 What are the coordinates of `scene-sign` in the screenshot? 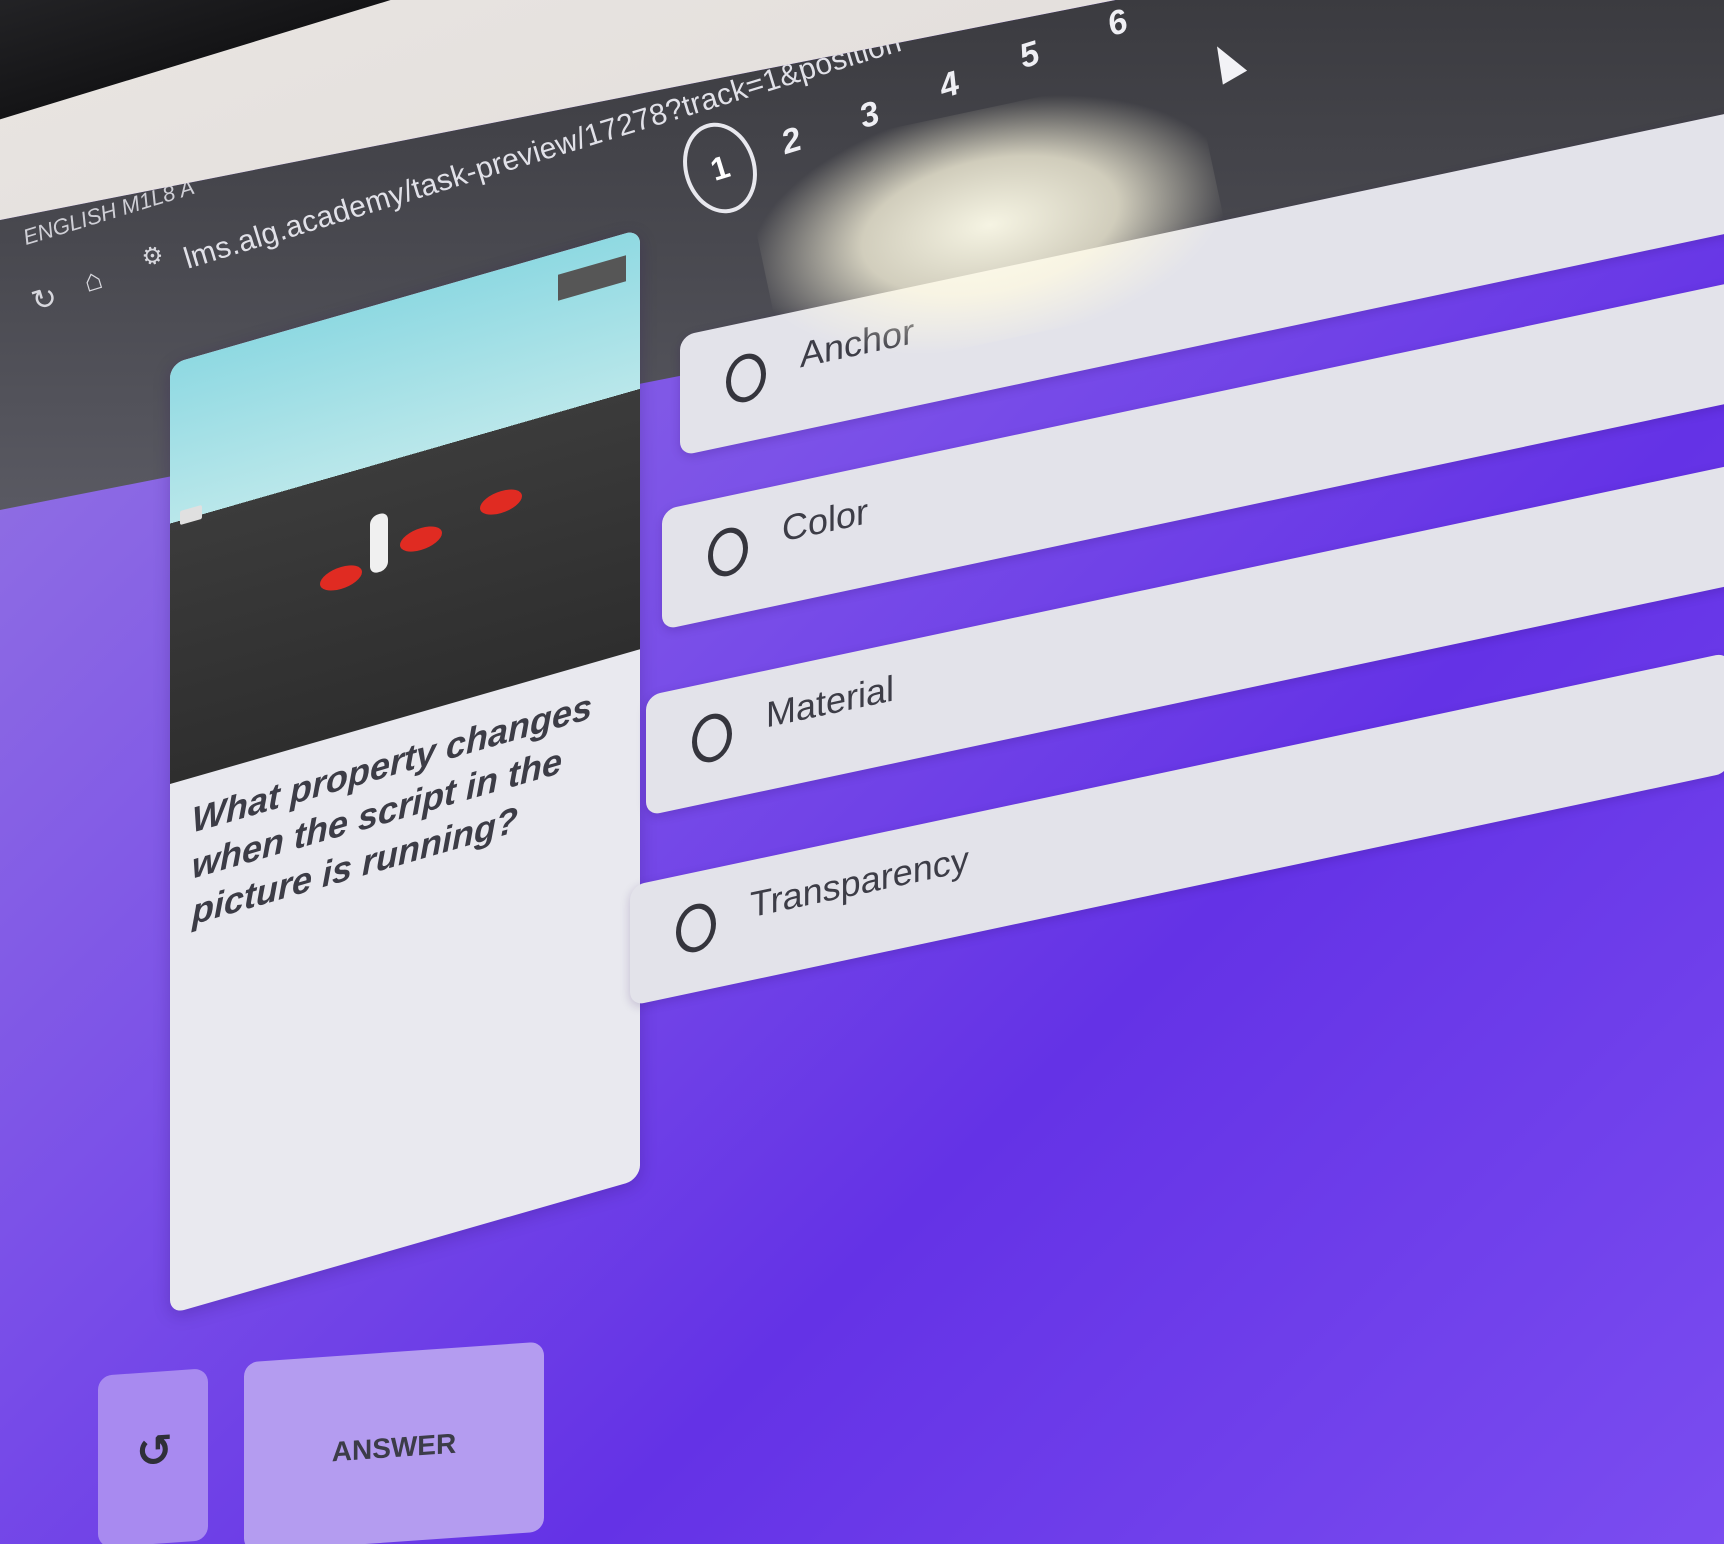 It's located at (592, 278).